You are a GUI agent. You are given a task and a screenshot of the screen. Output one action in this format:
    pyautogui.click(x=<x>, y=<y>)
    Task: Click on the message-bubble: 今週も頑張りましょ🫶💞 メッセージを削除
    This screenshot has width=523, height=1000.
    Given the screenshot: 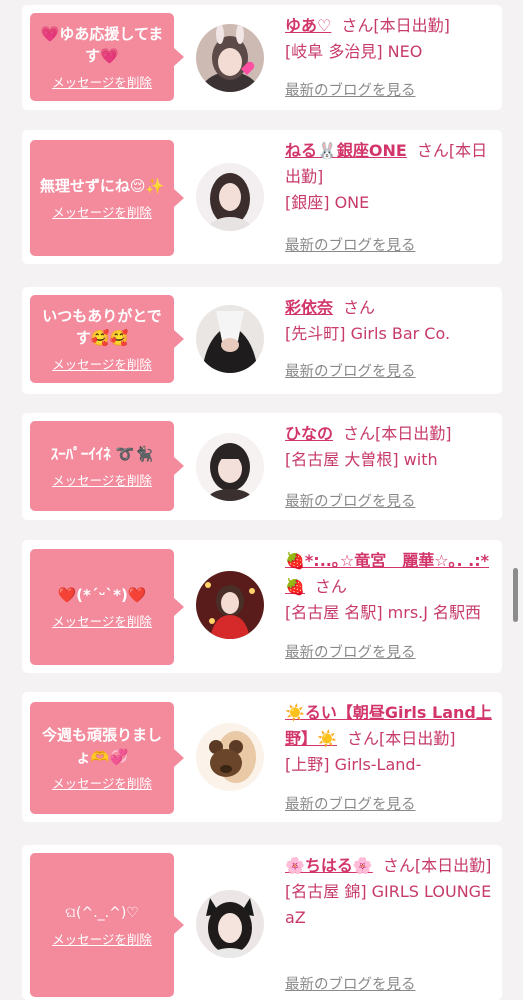 What is the action you would take?
    pyautogui.click(x=107, y=758)
    